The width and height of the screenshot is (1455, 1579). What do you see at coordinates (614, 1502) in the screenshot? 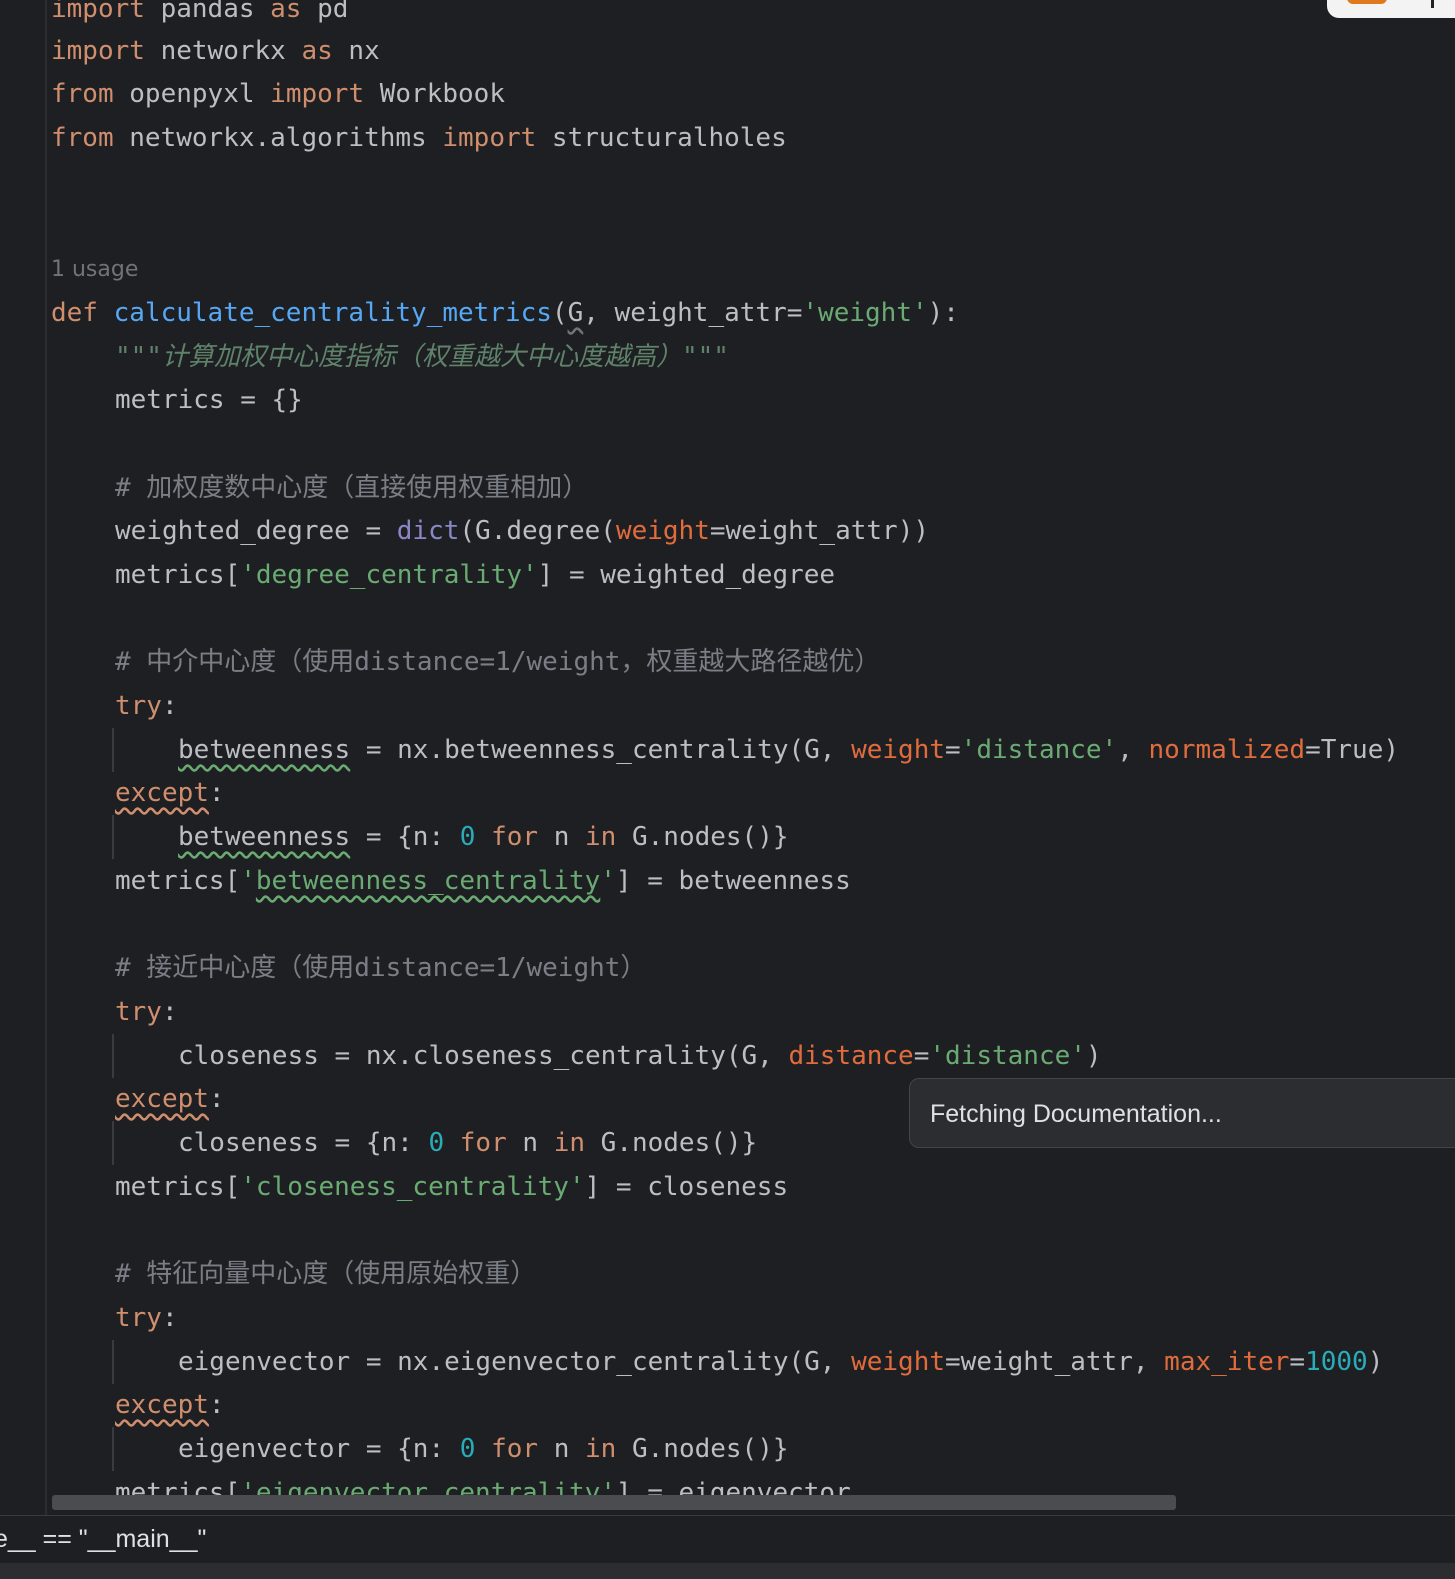
I see `horizontal-scrollbar` at bounding box center [614, 1502].